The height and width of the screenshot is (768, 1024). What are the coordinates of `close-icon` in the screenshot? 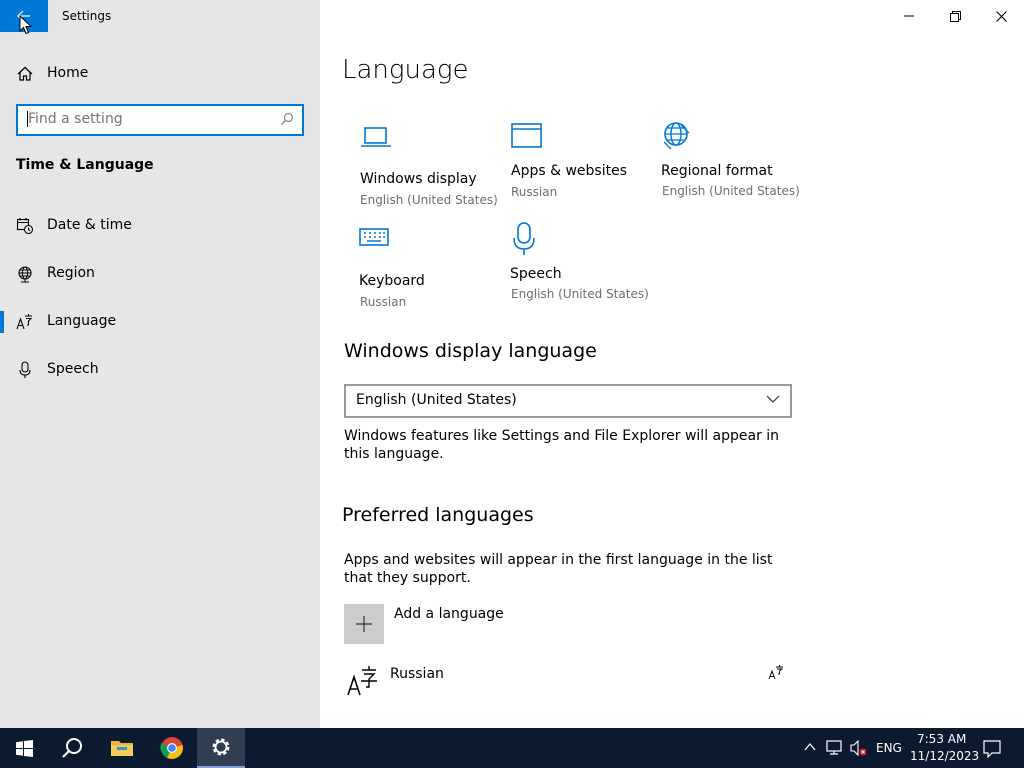 It's located at (1001, 16).